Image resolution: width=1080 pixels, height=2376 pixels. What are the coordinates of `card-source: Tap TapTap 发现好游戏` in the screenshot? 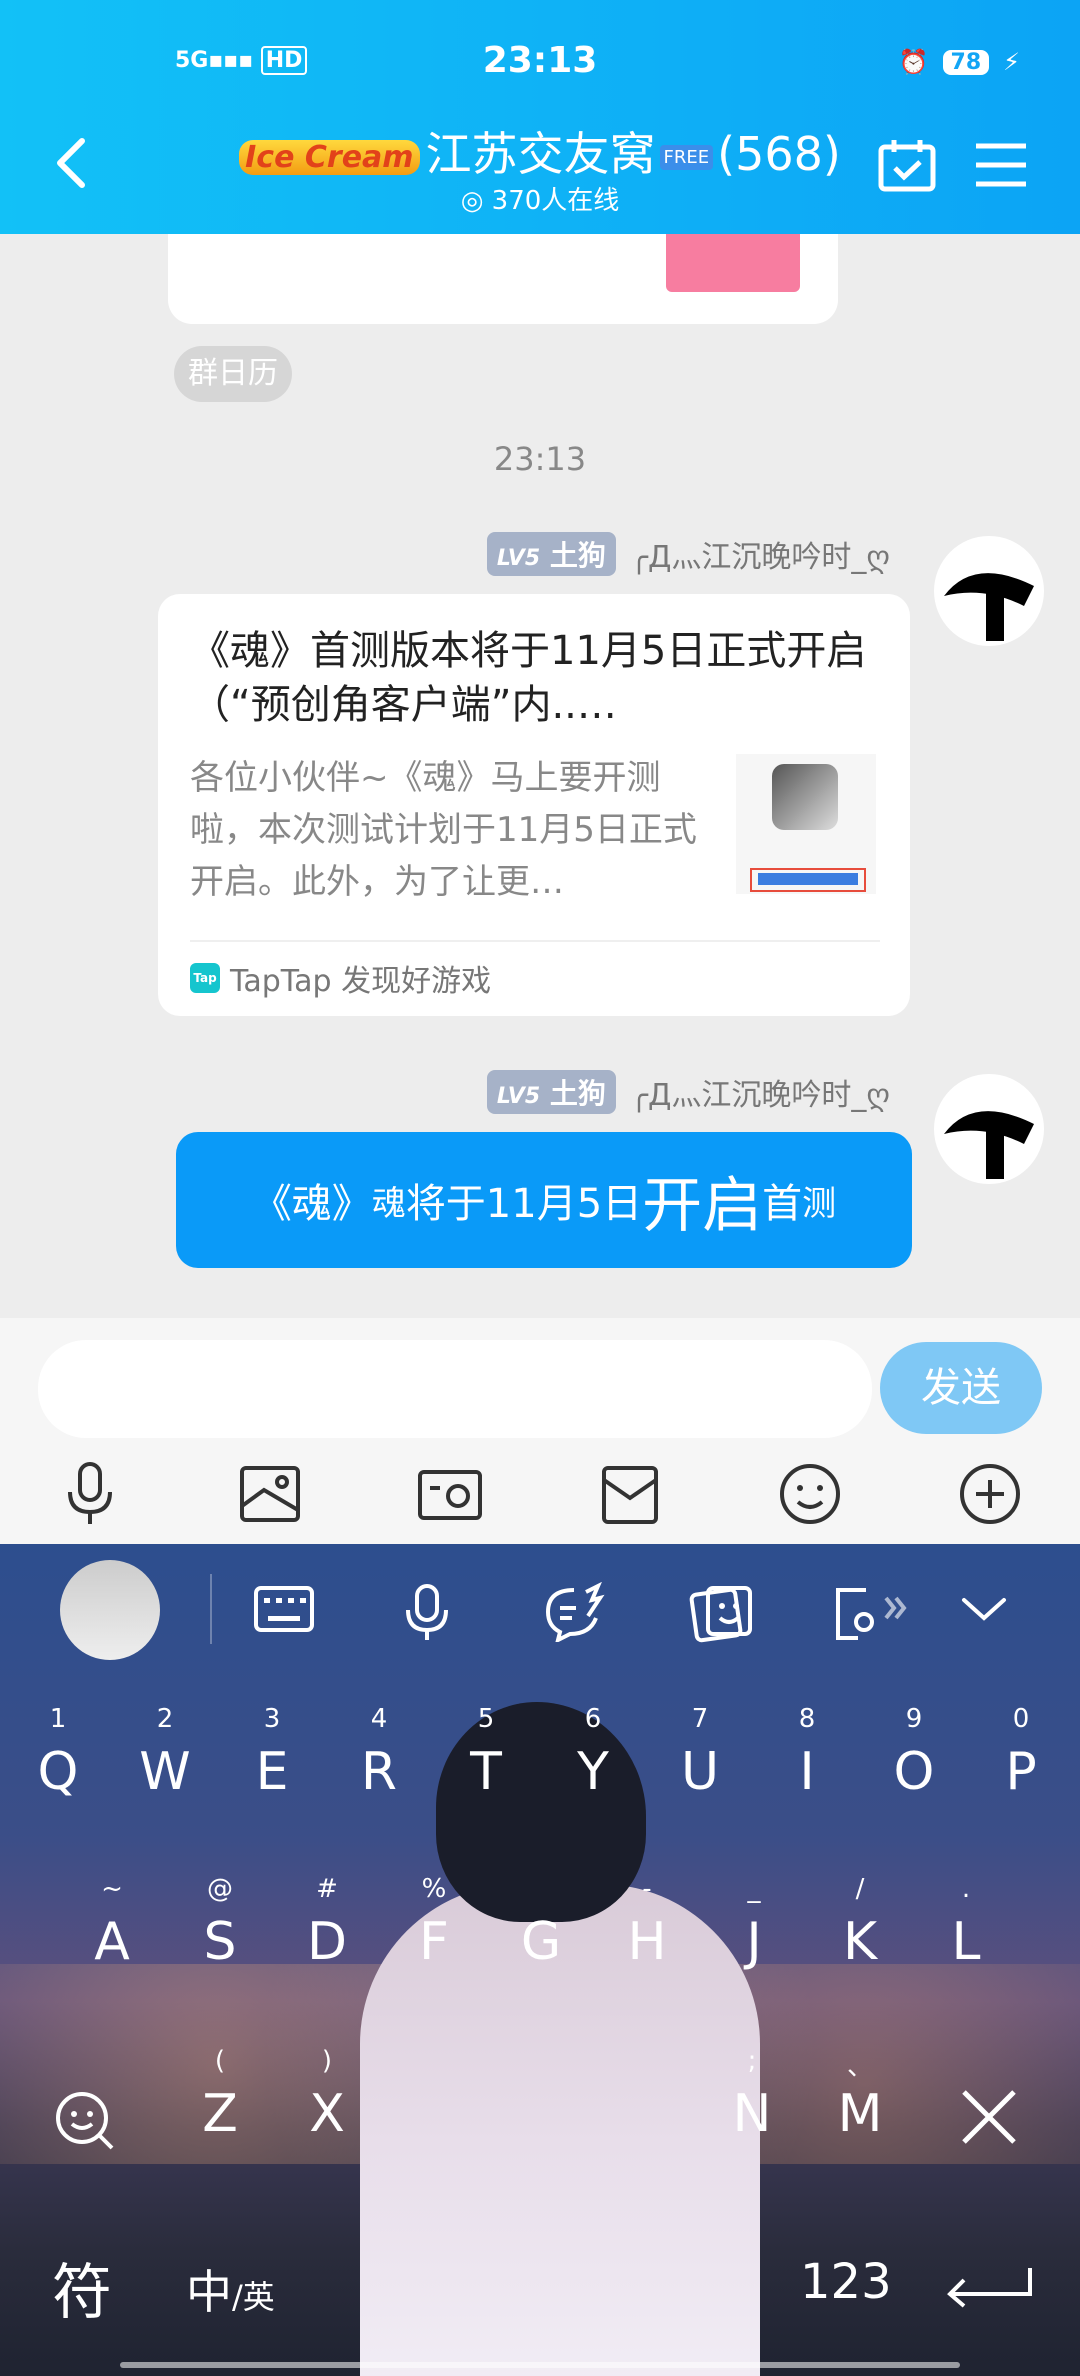 It's located at (340, 978).